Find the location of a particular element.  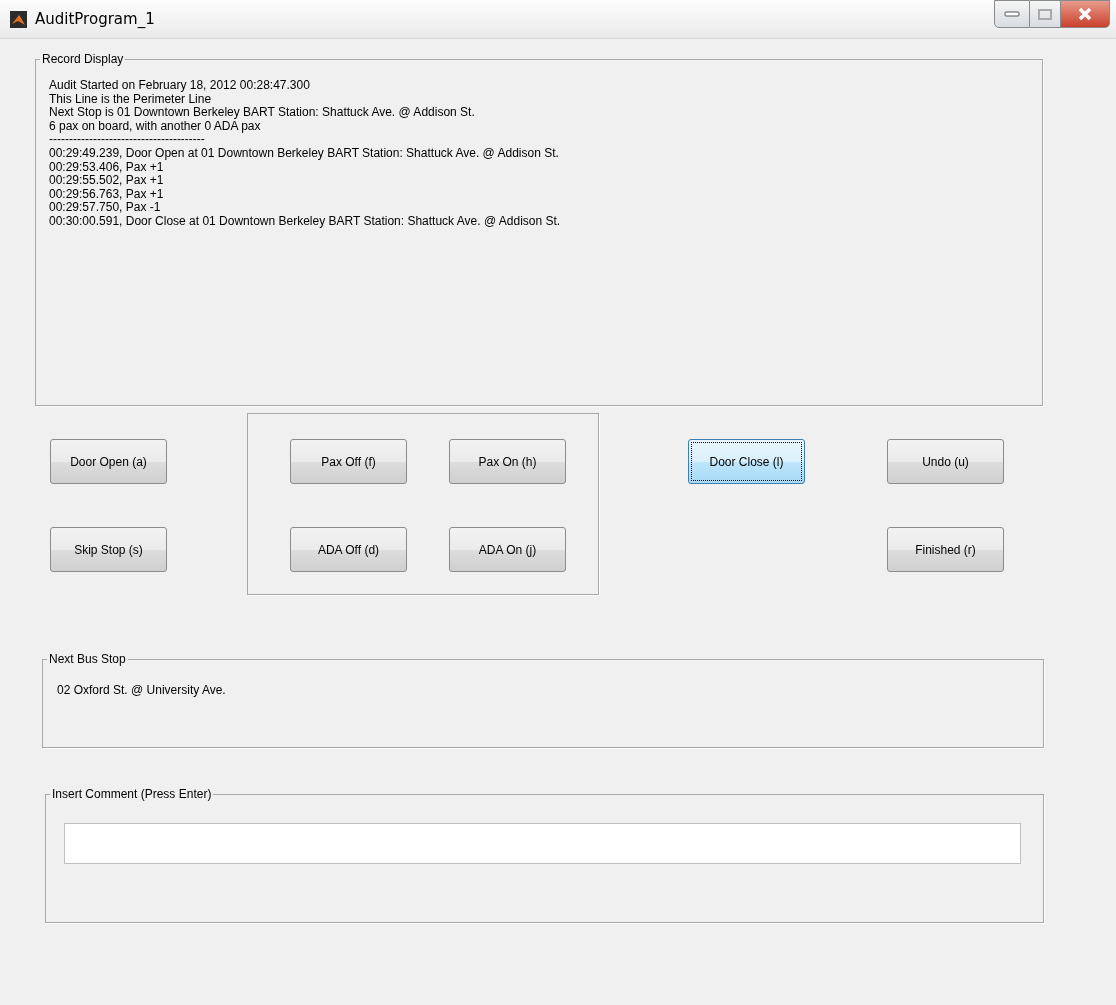

record-line: 00:29:56.763, Pax +1 is located at coordinates (107, 194).